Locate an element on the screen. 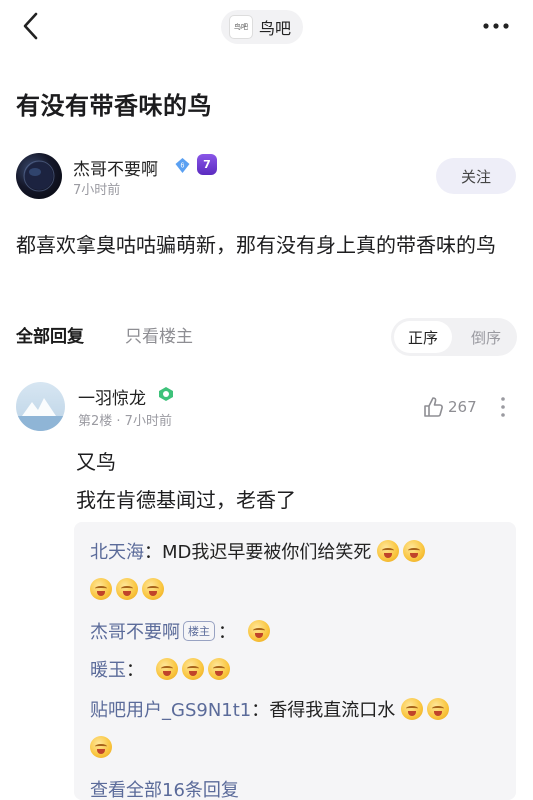 The height and width of the screenshot is (800, 533). top-bar: 鸟吧 鸟吧 is located at coordinates (266, 26).